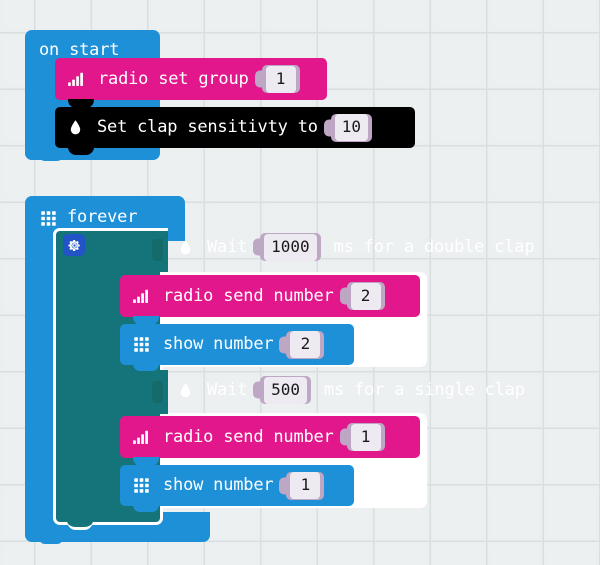 The width and height of the screenshot is (600, 565). I want to click on wait-single-clap-value-socket: 500, so click(286, 390).